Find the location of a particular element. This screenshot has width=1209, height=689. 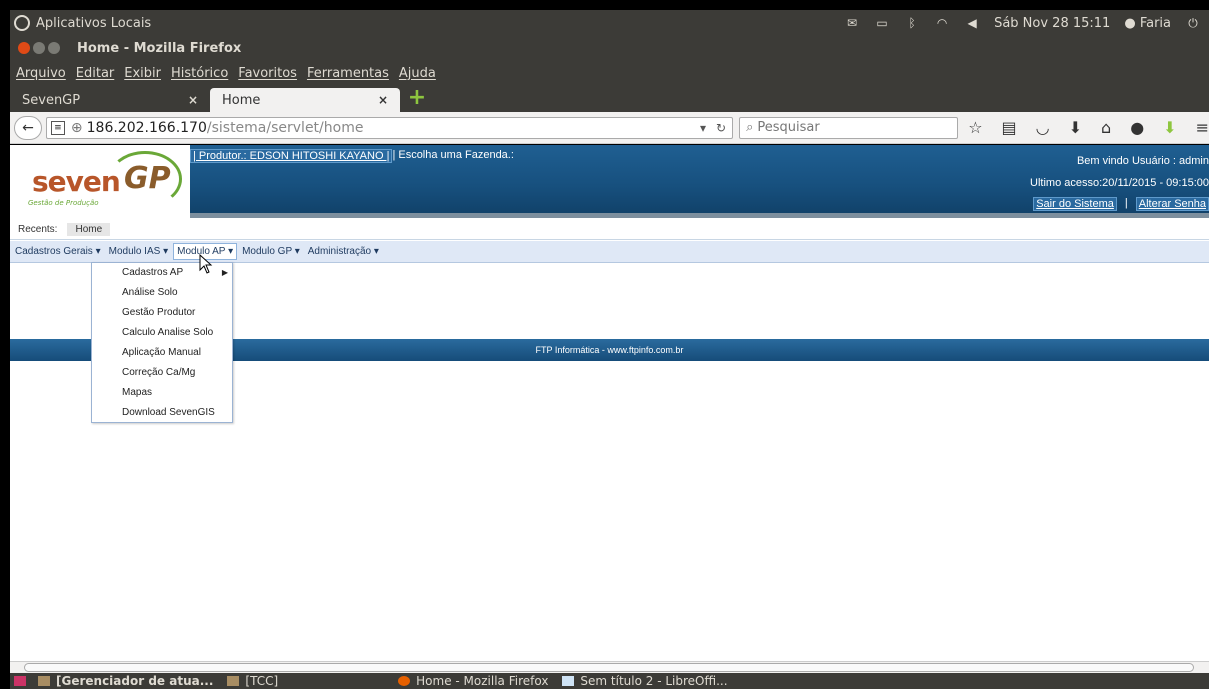

dropdown-item-calculo-analise-solo: Calculo Analise Solo is located at coordinates (162, 333).